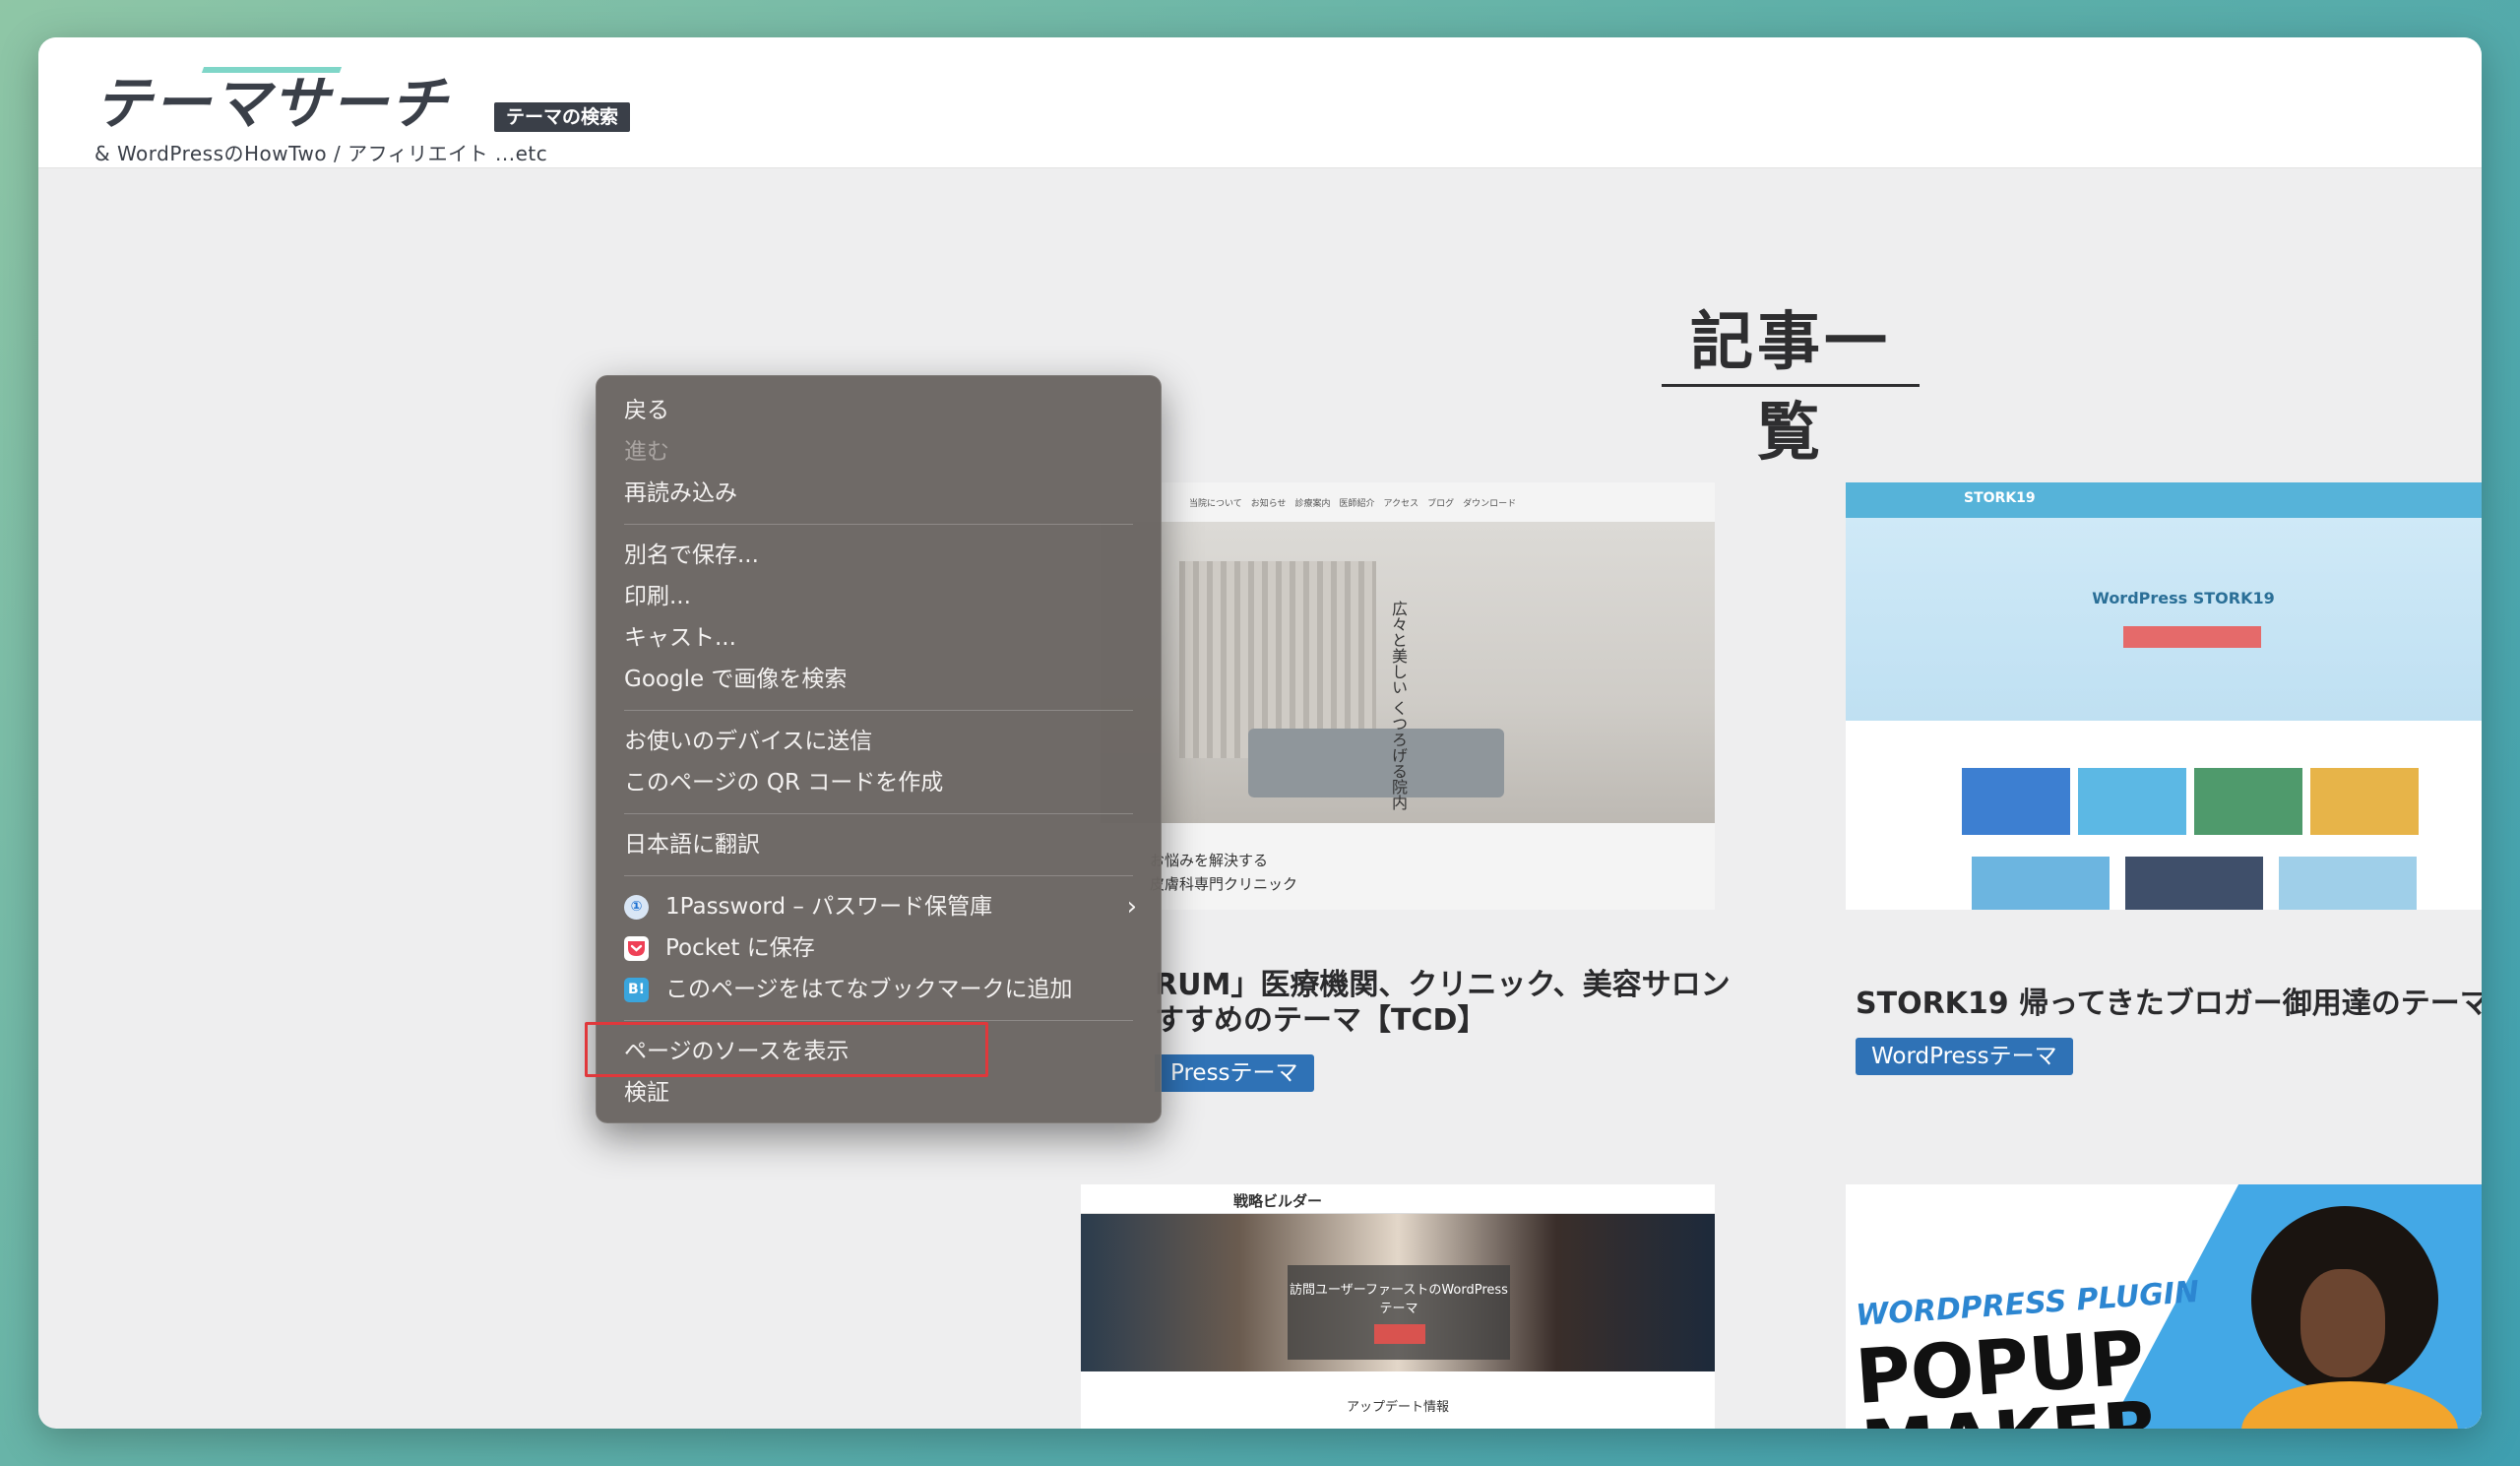 The width and height of the screenshot is (2520, 1466). Describe the element at coordinates (1353, 504) in the screenshot. I see `thumb-nav: 当院について お知らせ 診療案内 医師紹介 アクセス ブログ ダウンロード` at that location.